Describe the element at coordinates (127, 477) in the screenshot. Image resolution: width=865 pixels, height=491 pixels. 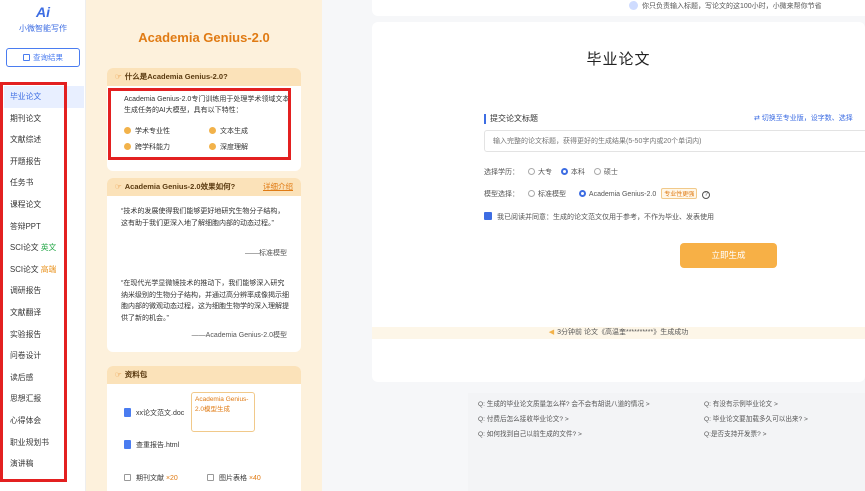
I see `journal-icon` at that location.